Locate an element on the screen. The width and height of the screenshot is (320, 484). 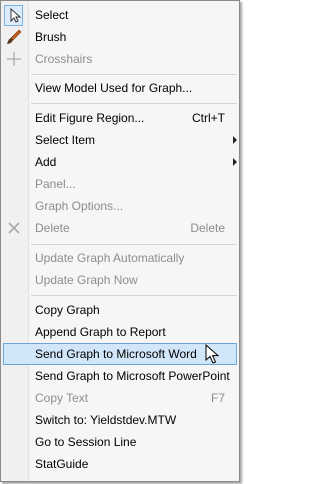
menu-item-label: Select is located at coordinates (52, 15).